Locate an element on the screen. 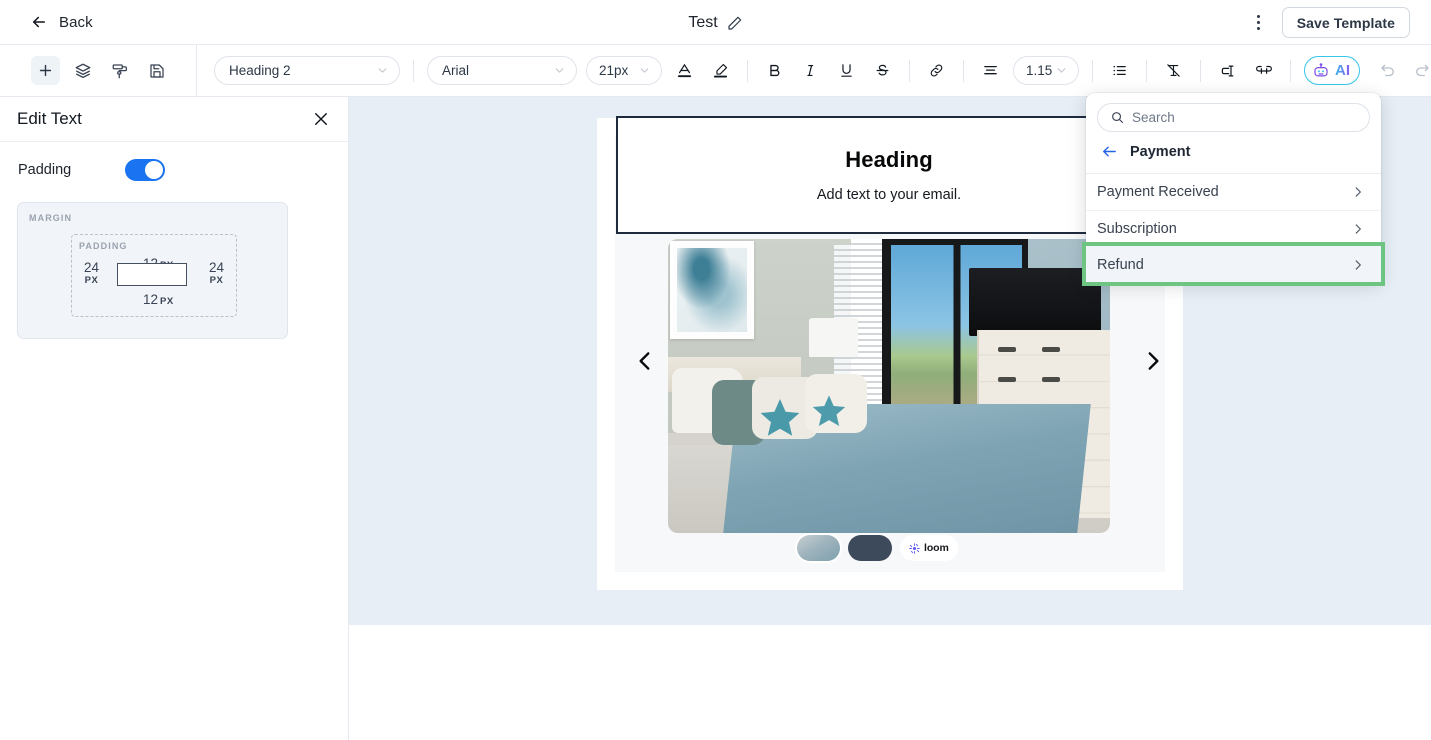 The width and height of the screenshot is (1431, 740). list-item-label: Subscription is located at coordinates (1137, 228).